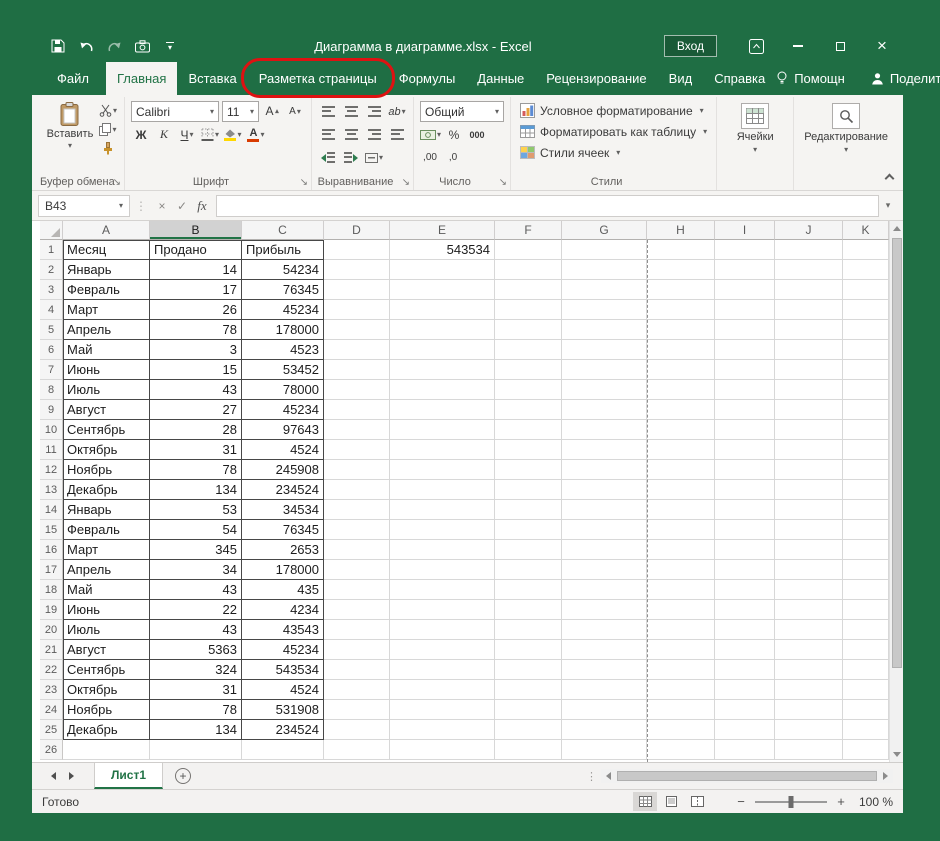  What do you see at coordinates (745, 530) in the screenshot?
I see `cell-I15` at bounding box center [745, 530].